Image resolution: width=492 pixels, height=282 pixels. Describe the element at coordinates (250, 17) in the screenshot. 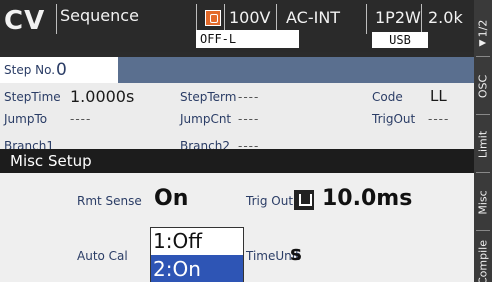

I see `voltage-range: 100V` at that location.